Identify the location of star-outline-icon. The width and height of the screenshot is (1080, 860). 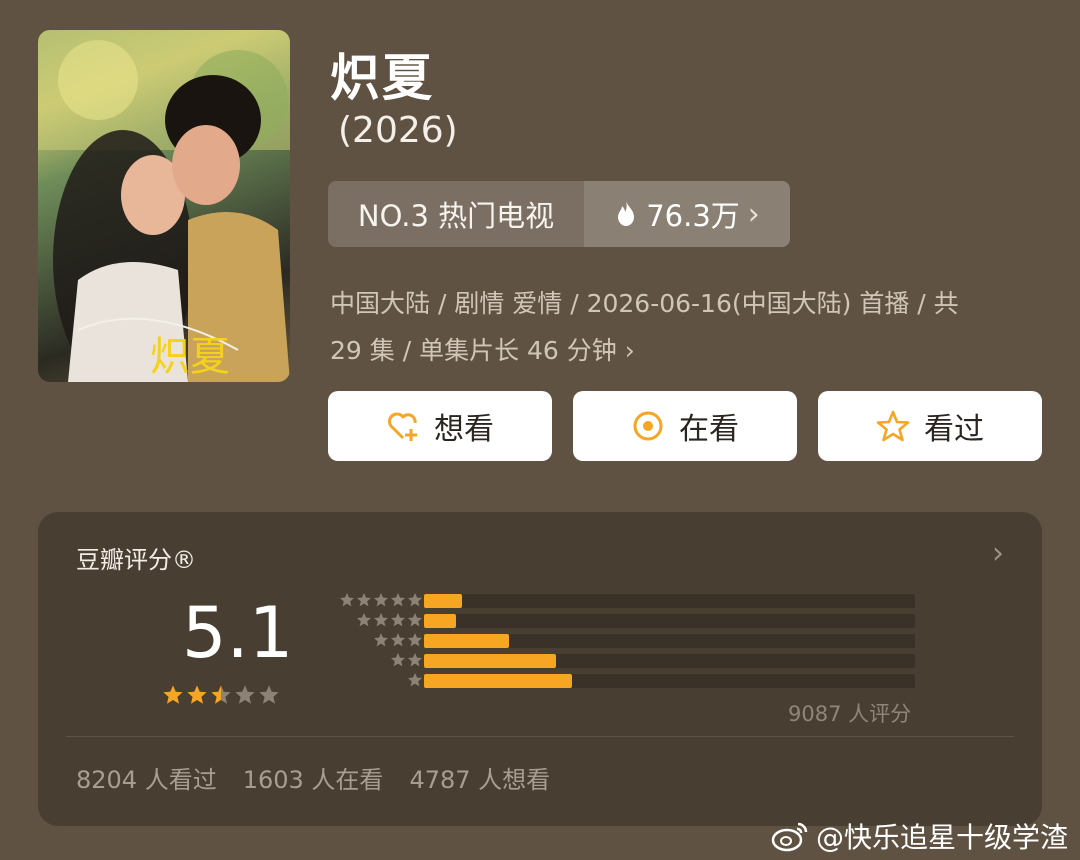
(893, 426).